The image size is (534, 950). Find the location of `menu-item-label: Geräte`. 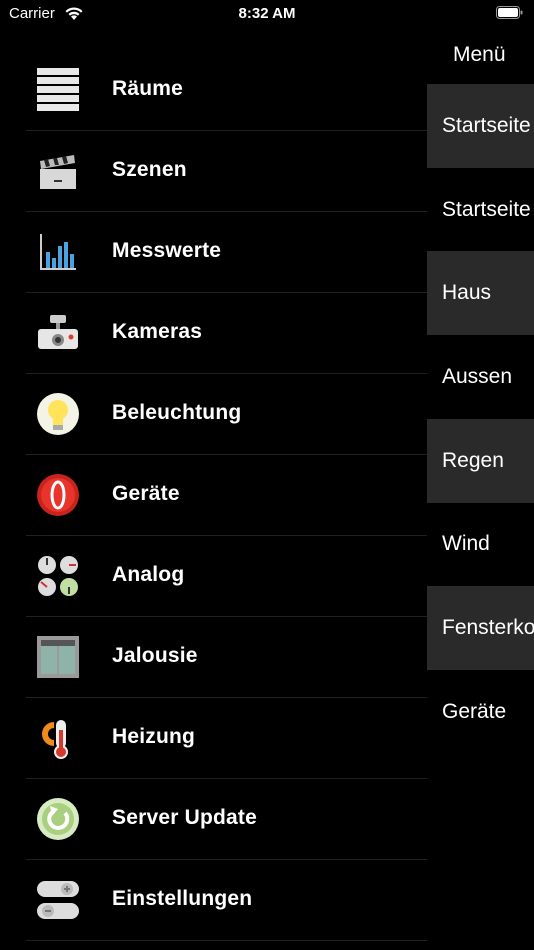

menu-item-label: Geräte is located at coordinates (146, 493).